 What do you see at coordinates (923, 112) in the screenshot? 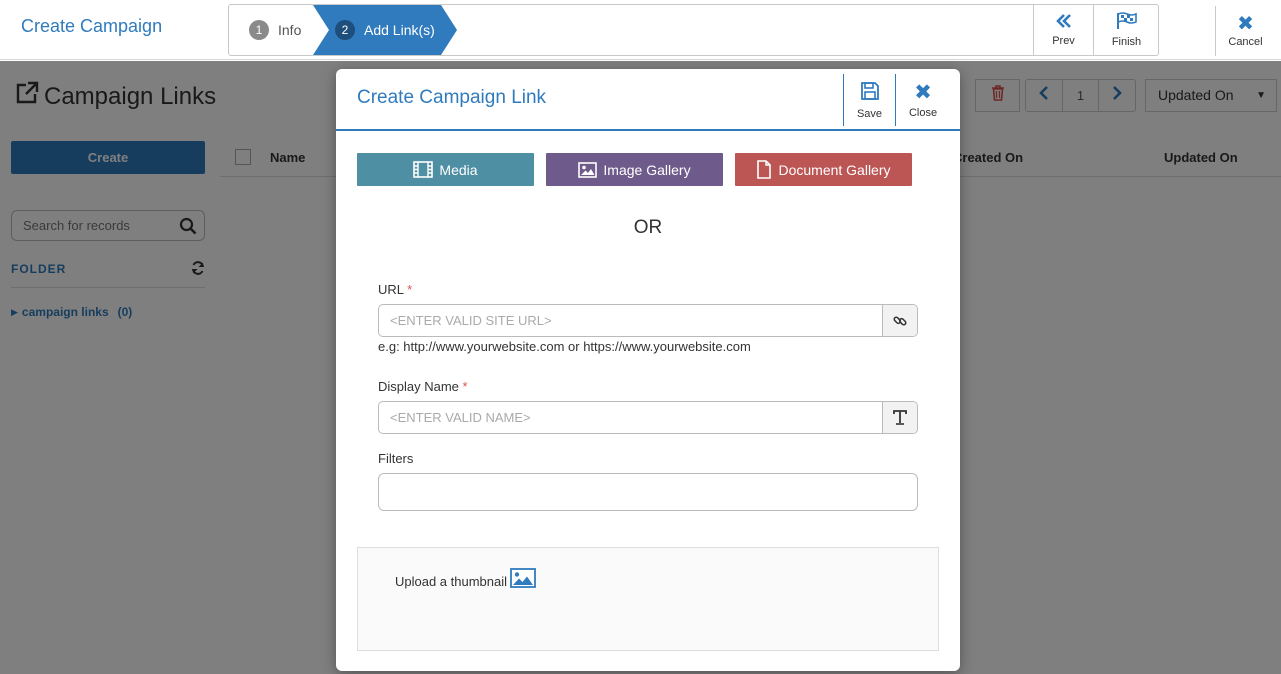
I see `close-label: Close` at bounding box center [923, 112].